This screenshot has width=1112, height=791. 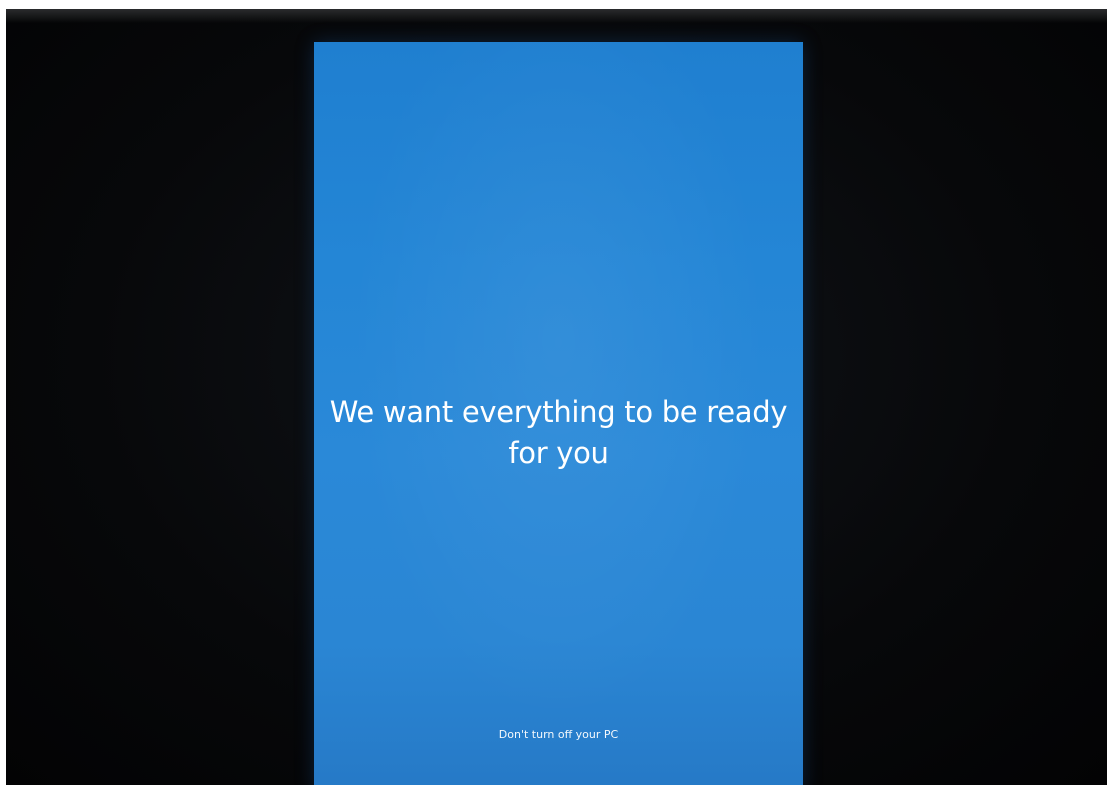 I want to click on setup-headline: We want everything to be ready for you, so click(x=558, y=433).